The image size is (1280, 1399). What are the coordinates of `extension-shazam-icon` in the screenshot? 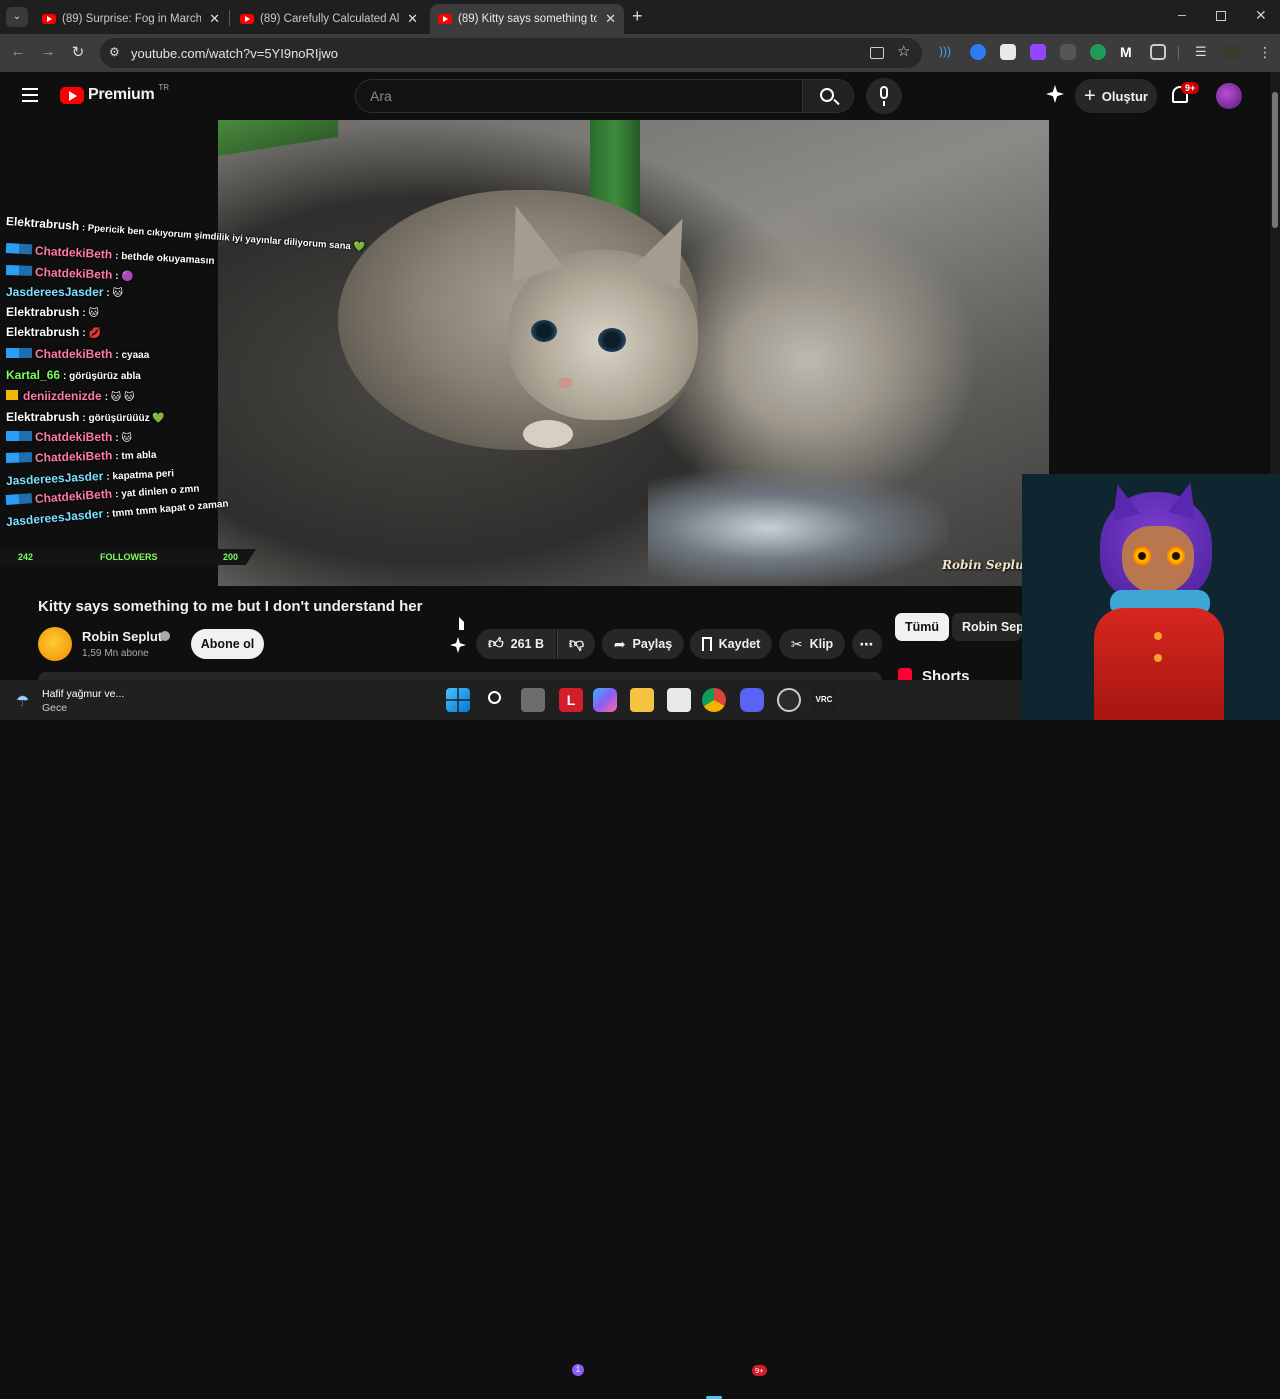 It's located at (978, 52).